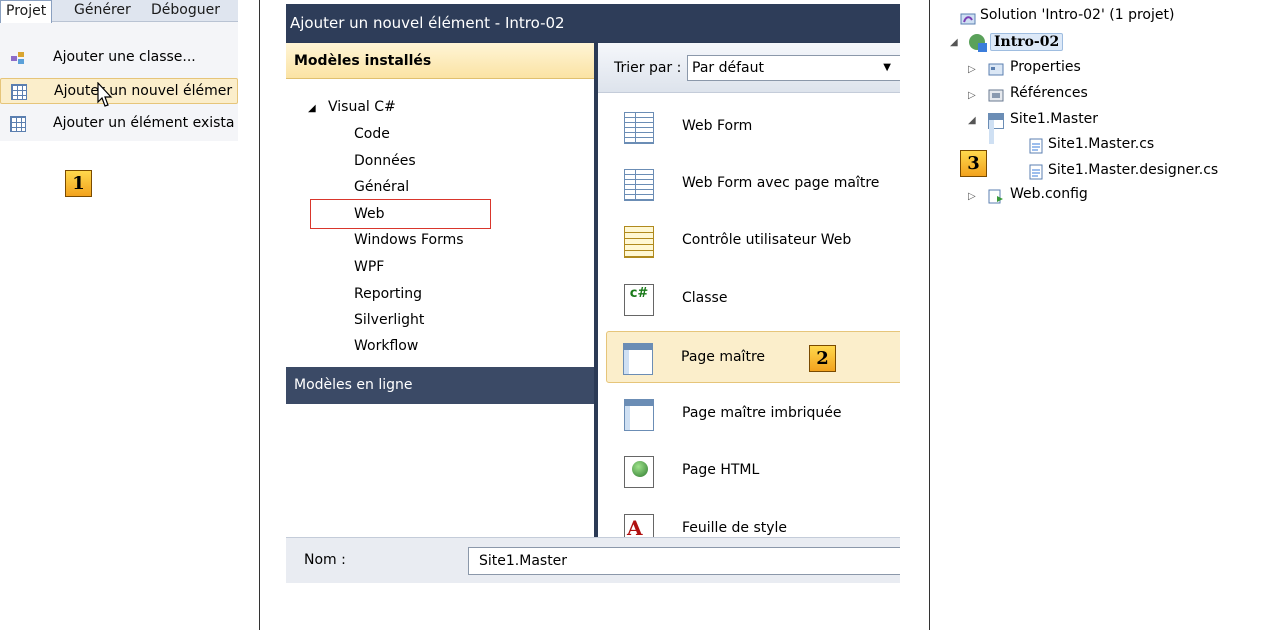 The width and height of the screenshot is (1266, 630). Describe the element at coordinates (822, 358) in the screenshot. I see `step-badge-2: 2` at that location.